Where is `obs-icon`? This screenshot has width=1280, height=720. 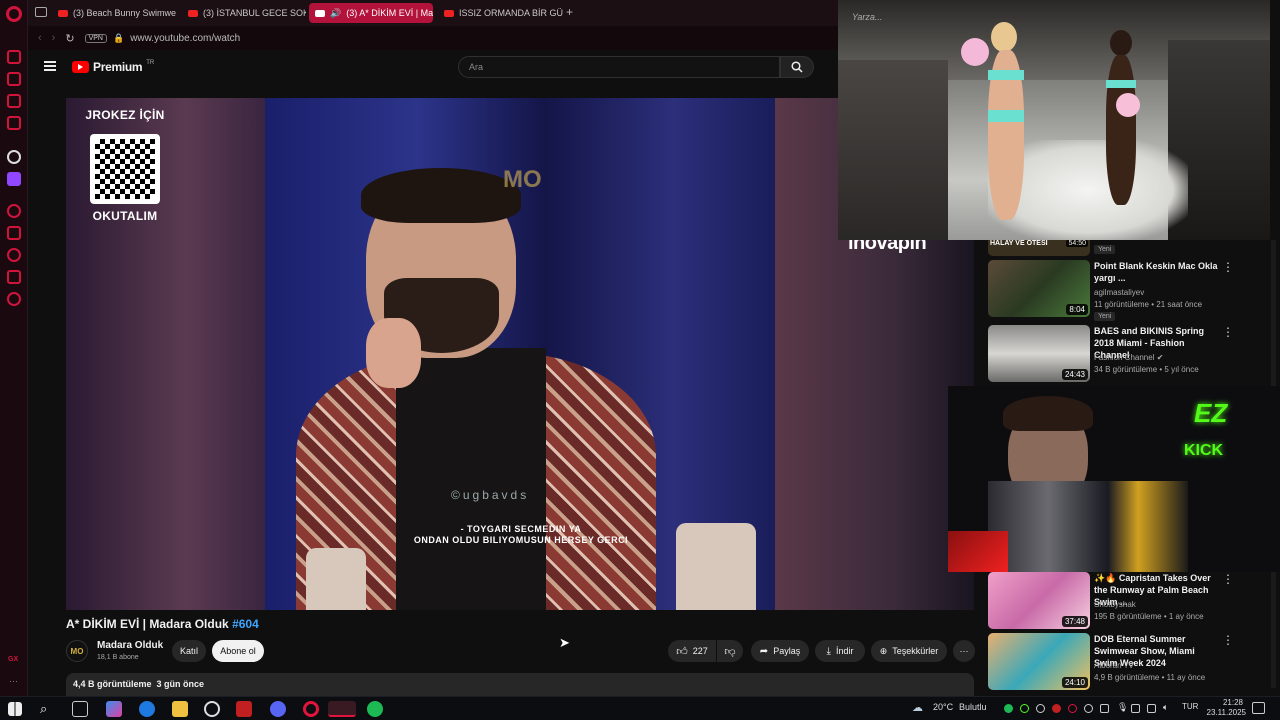
obs-icon is located at coordinates (212, 709).